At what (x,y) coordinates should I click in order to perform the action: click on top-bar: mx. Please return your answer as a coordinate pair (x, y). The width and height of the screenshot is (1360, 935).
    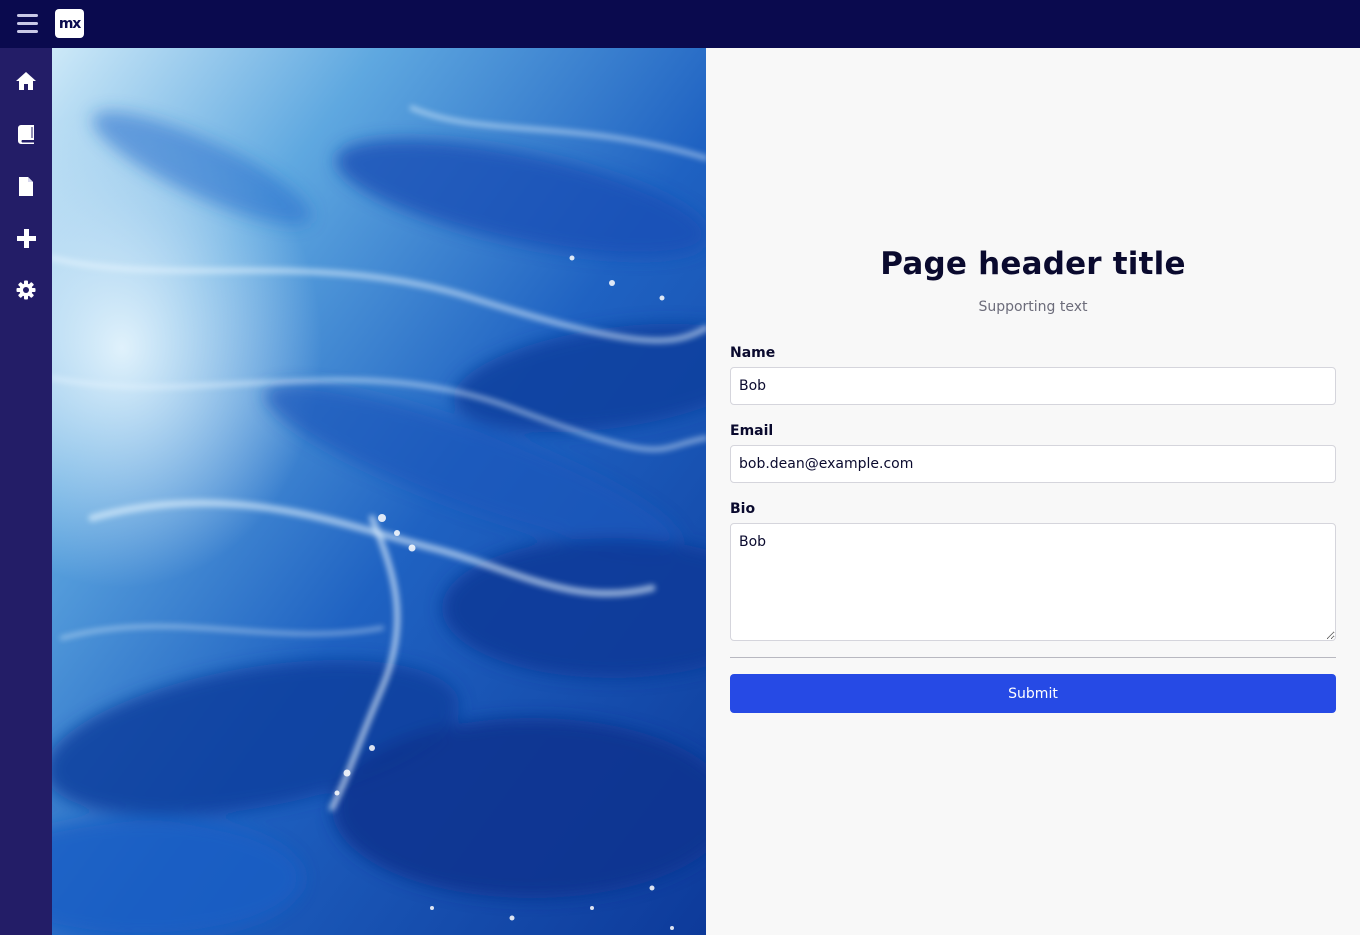
    Looking at the image, I should click on (680, 24).